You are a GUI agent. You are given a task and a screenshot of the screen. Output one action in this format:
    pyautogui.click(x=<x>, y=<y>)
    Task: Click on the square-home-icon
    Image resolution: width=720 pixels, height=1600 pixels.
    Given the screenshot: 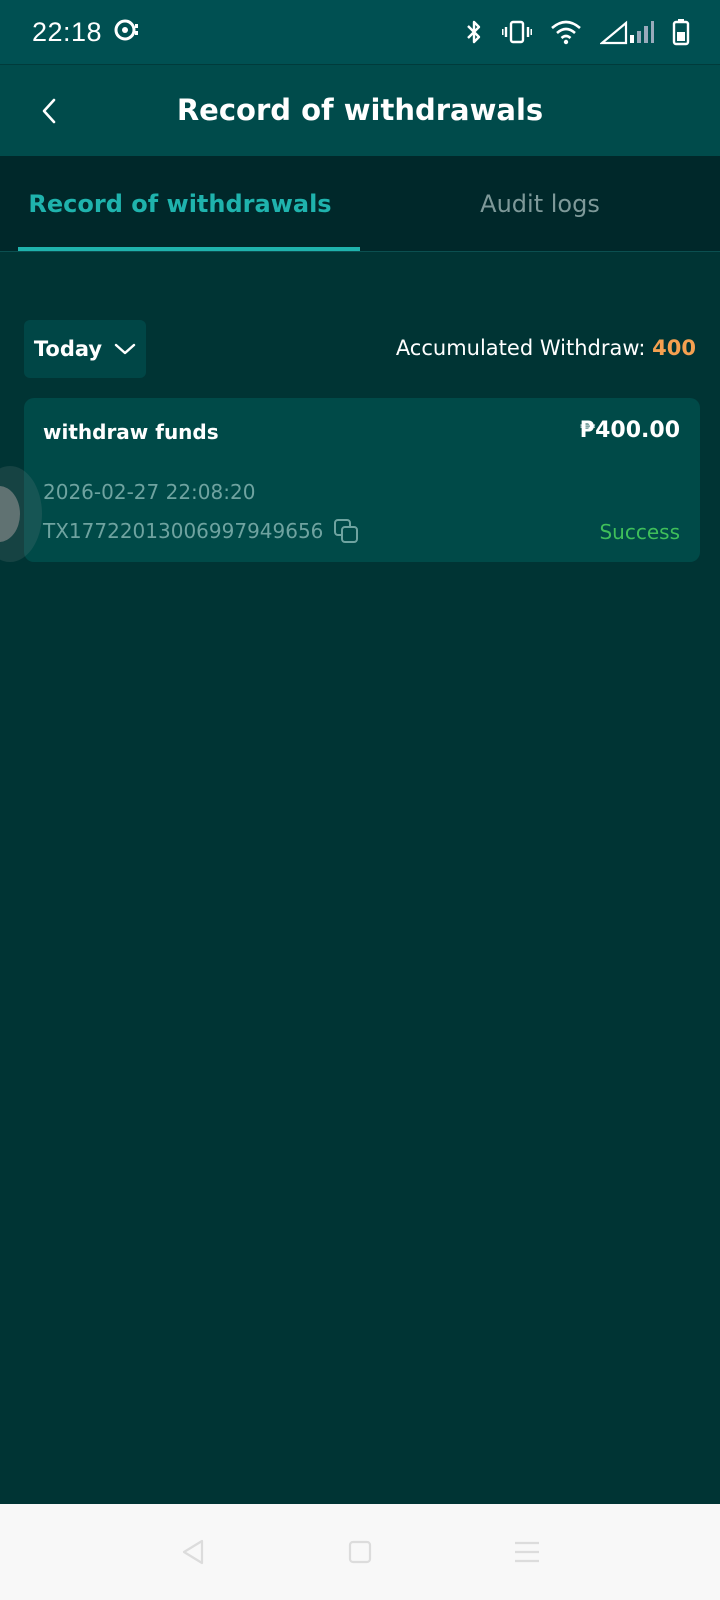 What is the action you would take?
    pyautogui.click(x=360, y=1552)
    